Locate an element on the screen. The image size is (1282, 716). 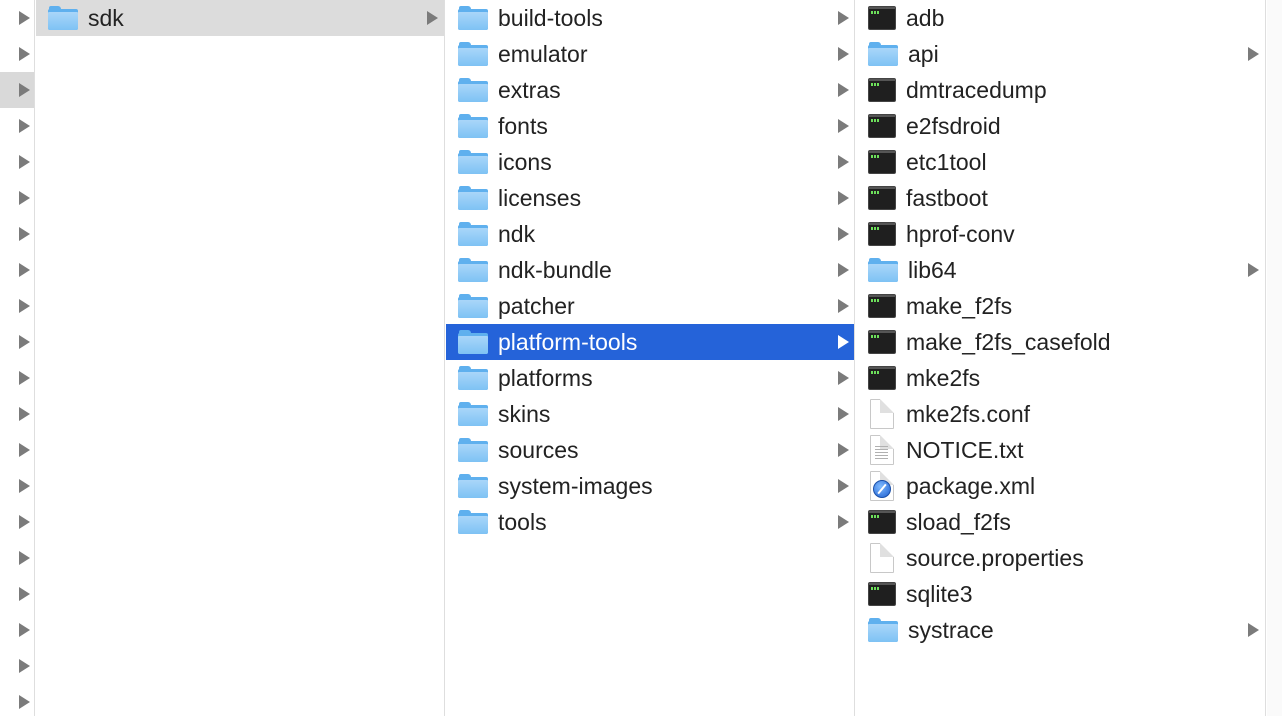
file-row: sdk is located at coordinates (240, 18).